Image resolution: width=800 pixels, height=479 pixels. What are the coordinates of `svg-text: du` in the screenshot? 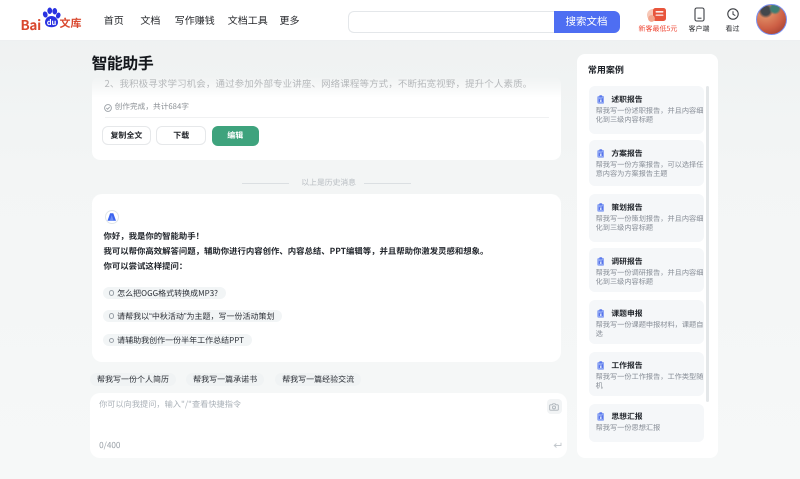 It's located at (51, 22).